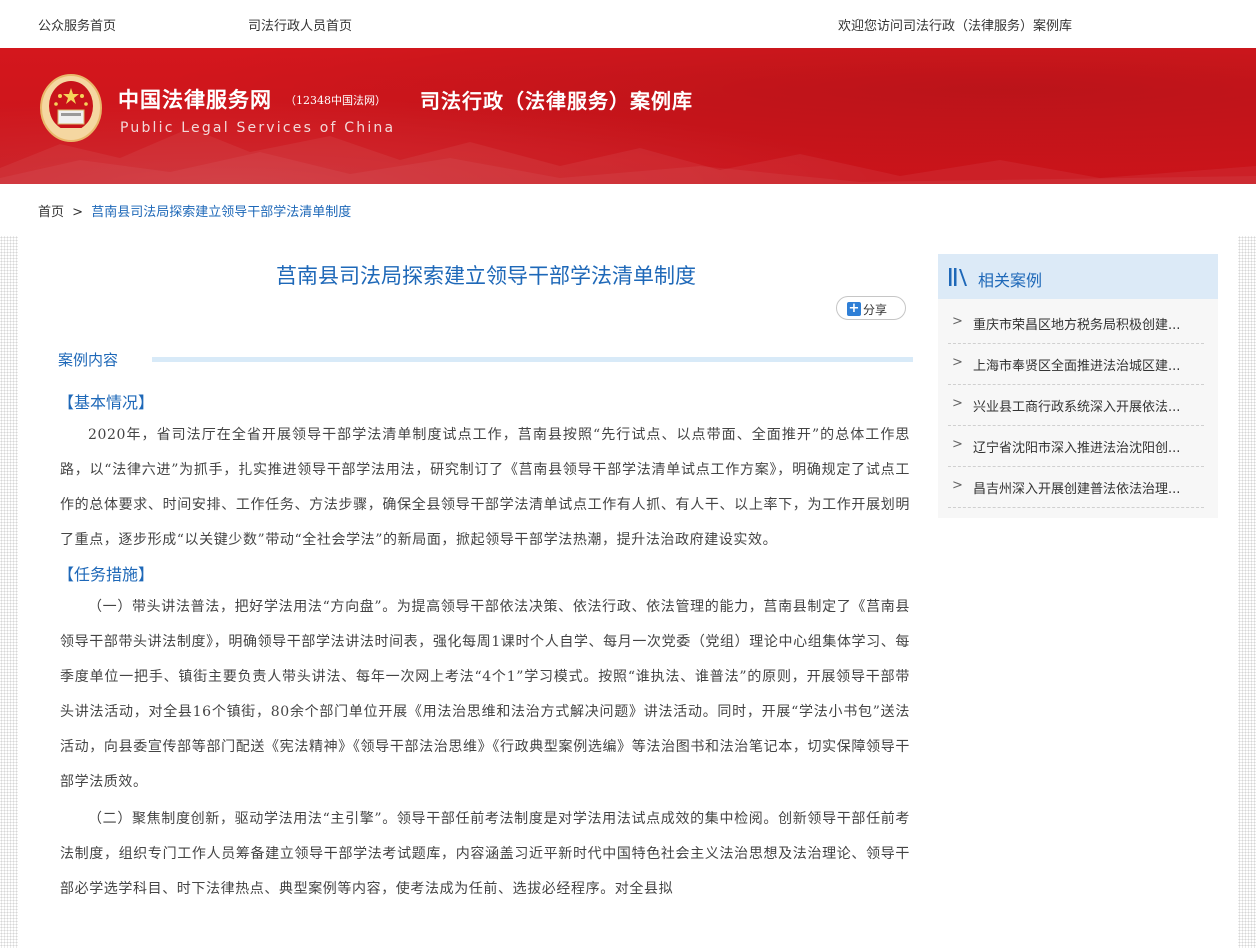 This screenshot has height=948, width=1256. What do you see at coordinates (77, 24) in the screenshot?
I see `public-service-home-link: 公众服务首页` at bounding box center [77, 24].